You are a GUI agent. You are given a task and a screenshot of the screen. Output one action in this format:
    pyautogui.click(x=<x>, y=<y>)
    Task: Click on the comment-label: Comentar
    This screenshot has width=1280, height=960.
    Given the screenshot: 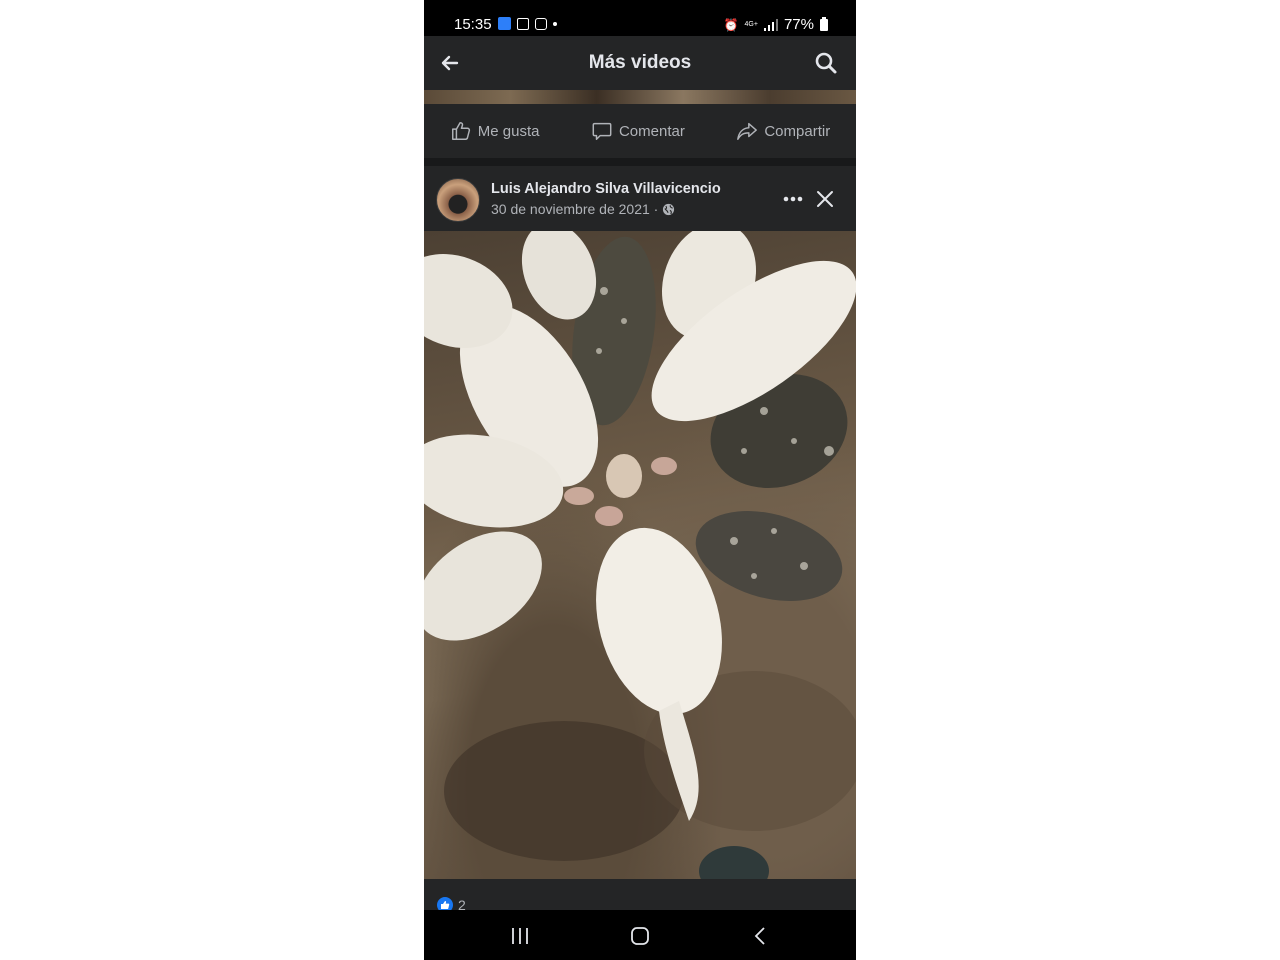 What is the action you would take?
    pyautogui.click(x=651, y=131)
    